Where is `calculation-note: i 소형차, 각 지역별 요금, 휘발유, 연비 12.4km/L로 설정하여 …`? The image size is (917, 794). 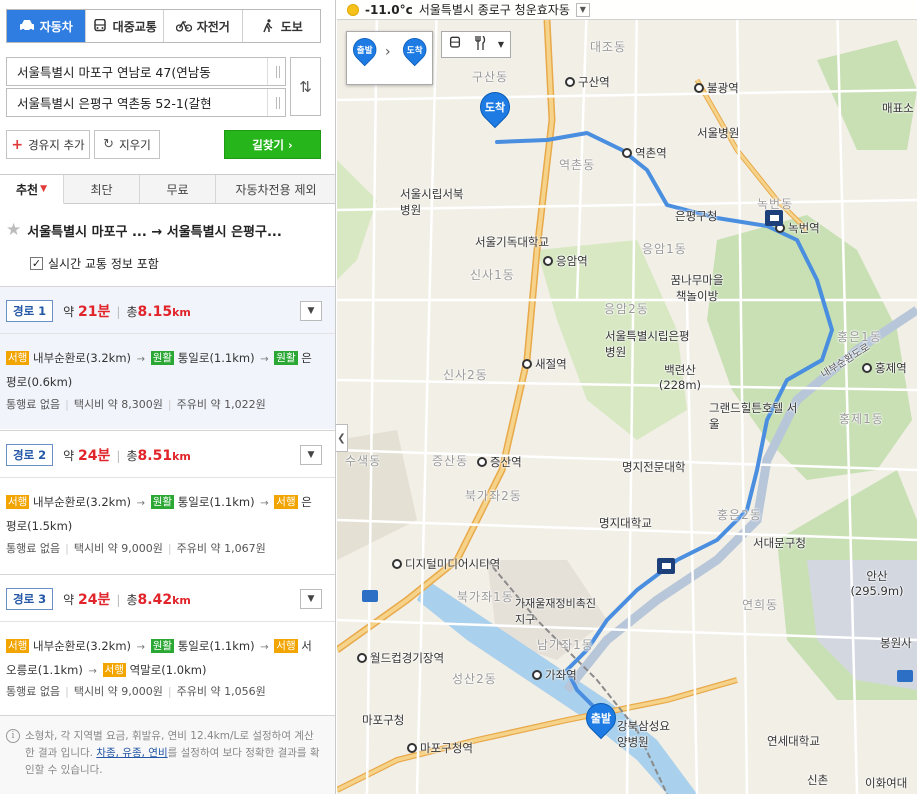 calculation-note: i 소형차, 각 지역별 요금, 휘발유, 연비 12.4km/L로 설정하여 … is located at coordinates (167, 754).